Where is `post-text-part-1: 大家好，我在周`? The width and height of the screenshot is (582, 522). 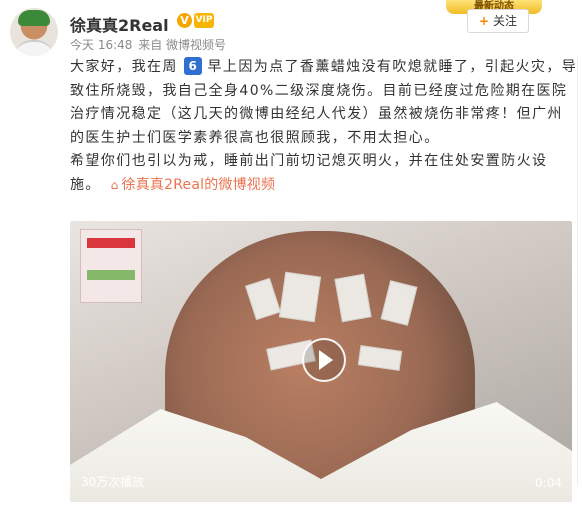 post-text-part-1: 大家好，我在周 is located at coordinates (124, 67).